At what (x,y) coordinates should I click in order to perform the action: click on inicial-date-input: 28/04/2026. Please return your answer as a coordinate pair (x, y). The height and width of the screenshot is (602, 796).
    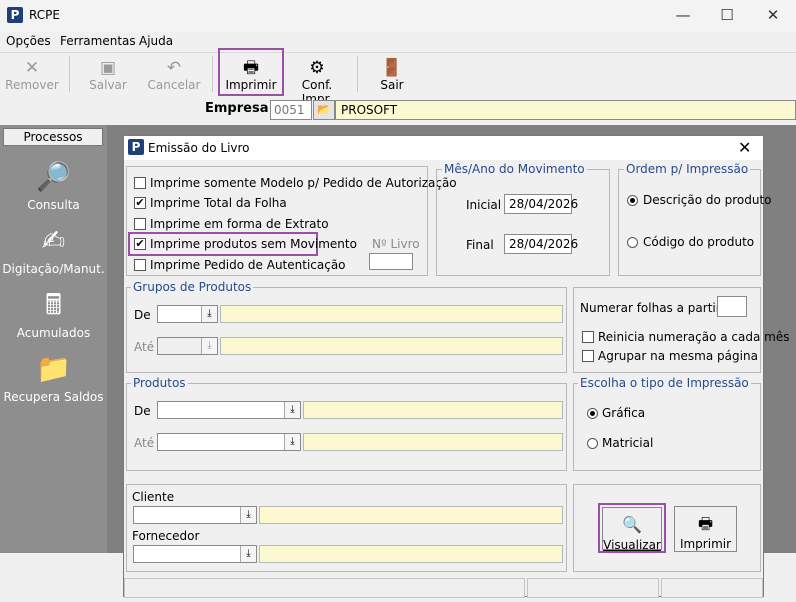
    Looking at the image, I should click on (541, 204).